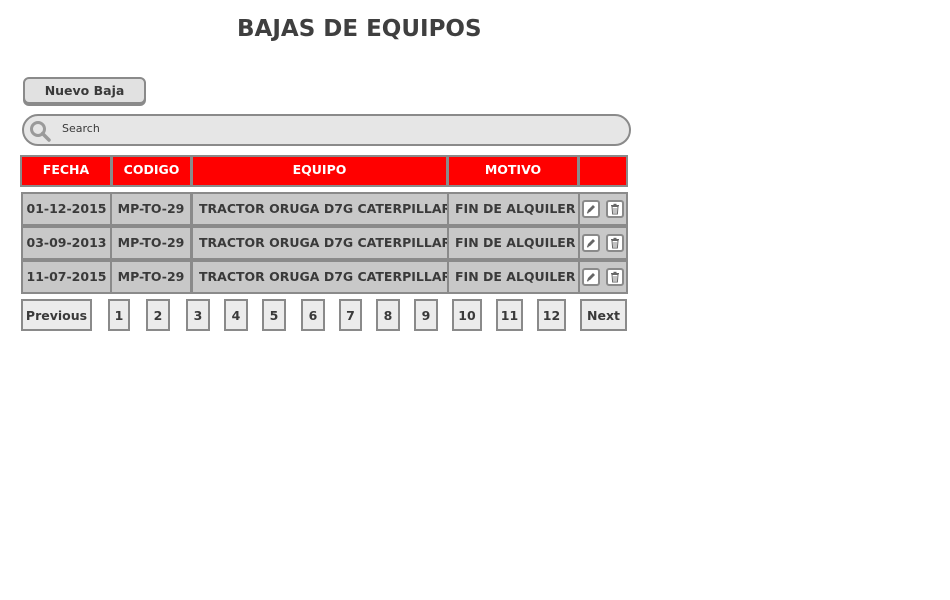 The width and height of the screenshot is (950, 600). Describe the element at coordinates (40, 131) in the screenshot. I see `search-icon` at that location.